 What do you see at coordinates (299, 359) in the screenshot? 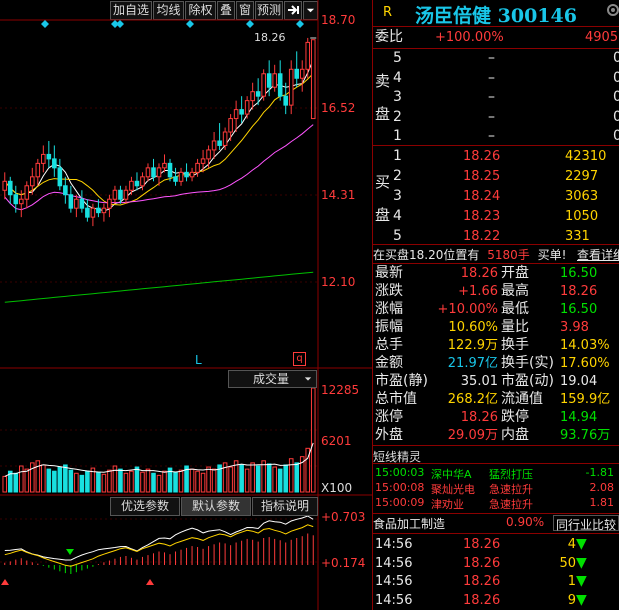
I see `q-marker: q` at bounding box center [299, 359].